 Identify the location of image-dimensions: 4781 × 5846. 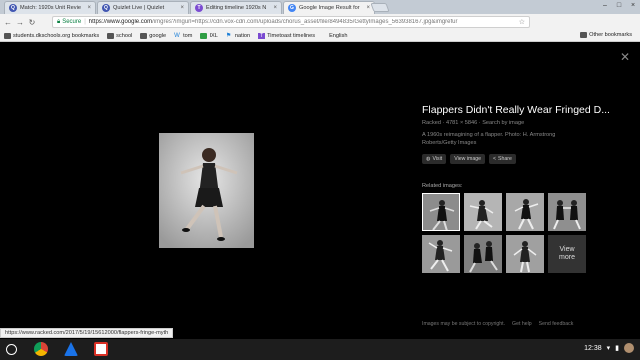
(461, 123).